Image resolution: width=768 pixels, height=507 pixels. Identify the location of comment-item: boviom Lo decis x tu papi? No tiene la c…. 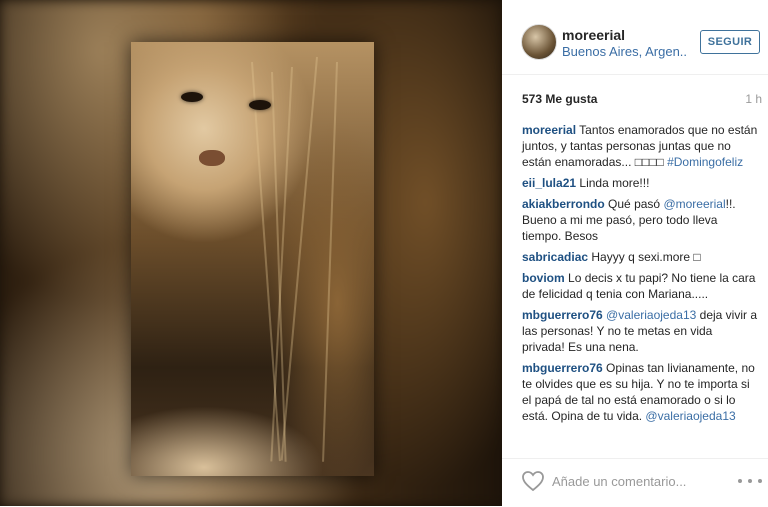
(640, 286).